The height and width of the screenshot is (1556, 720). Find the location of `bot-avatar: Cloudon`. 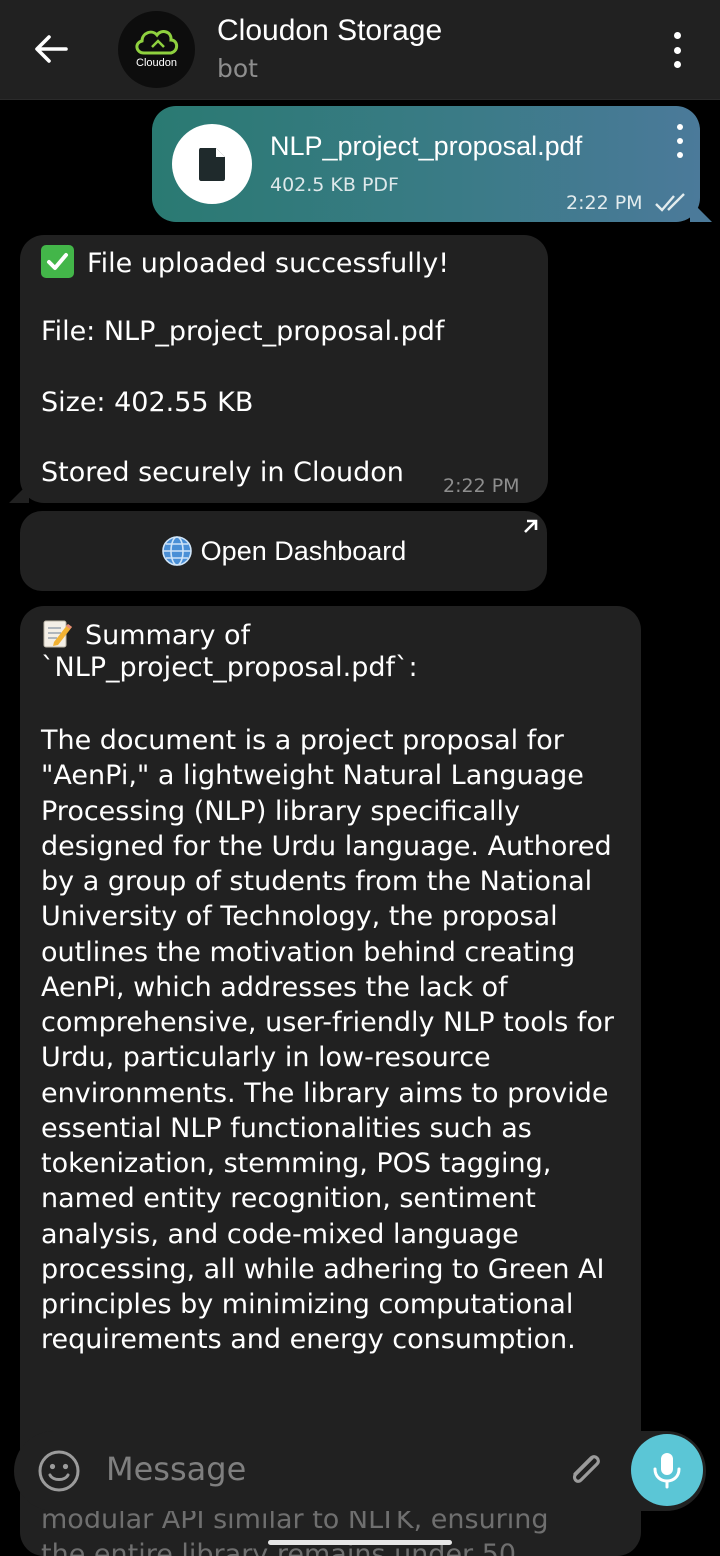

bot-avatar: Cloudon is located at coordinates (156, 49).